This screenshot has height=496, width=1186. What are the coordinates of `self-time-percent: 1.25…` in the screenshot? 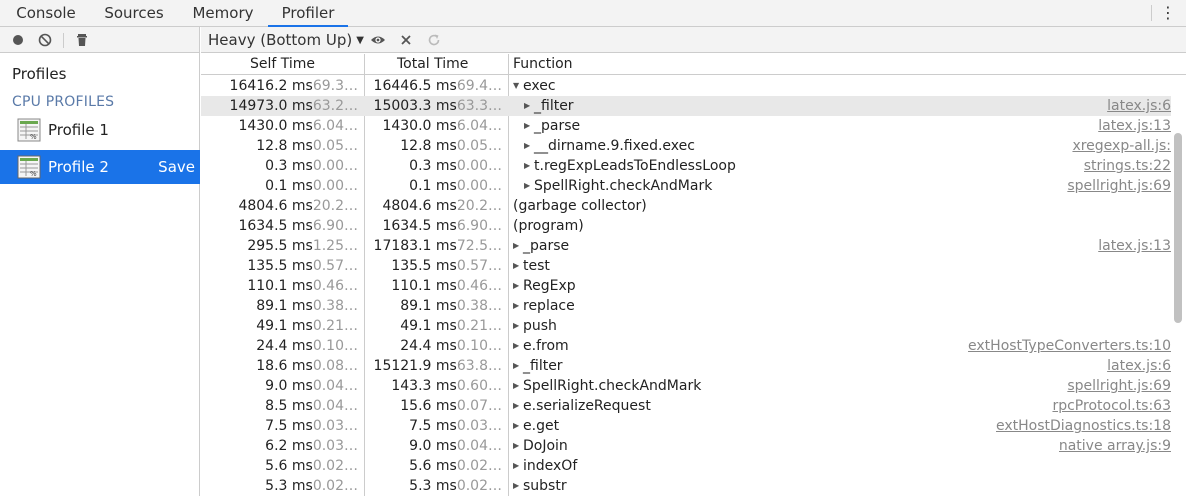 It's located at (335, 246).